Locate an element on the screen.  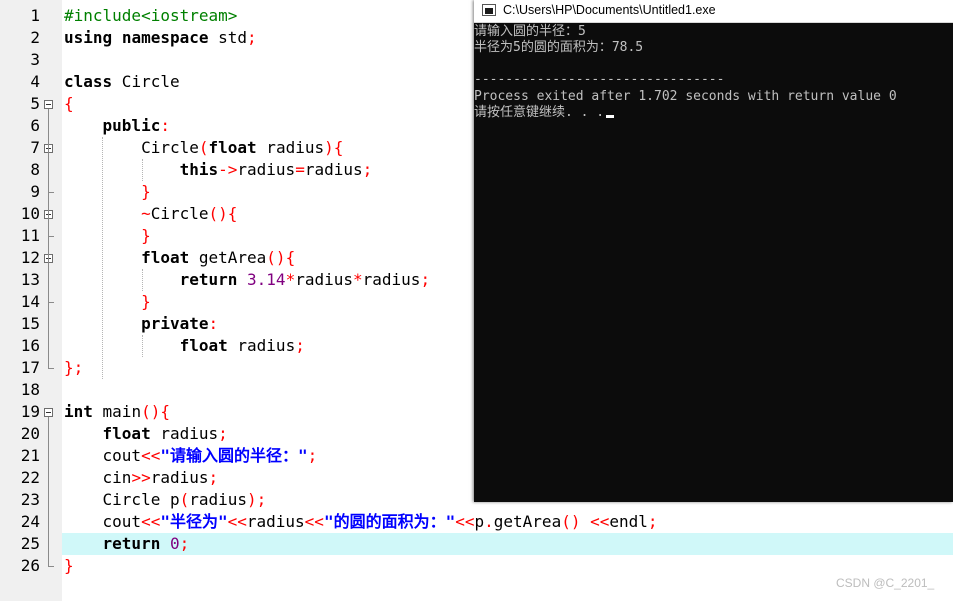
line-number: 1 is located at coordinates (35, 15).